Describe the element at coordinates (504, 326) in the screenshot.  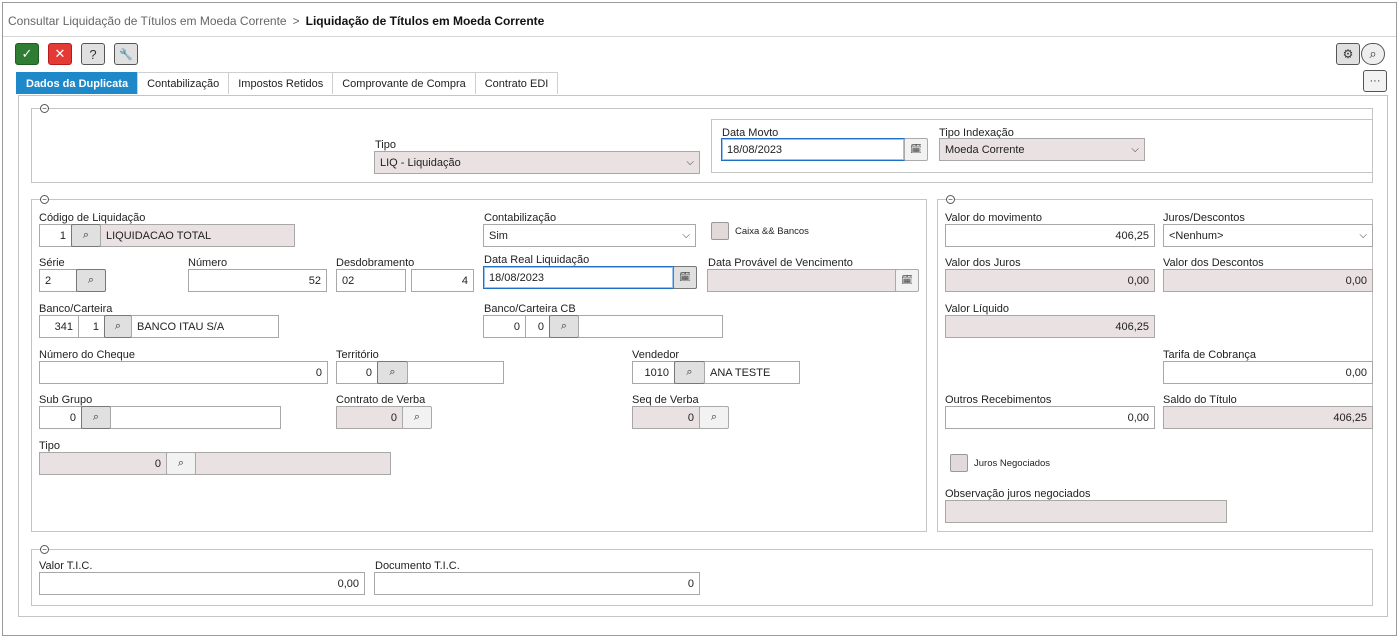
I see `banco-cb-input: 0` at that location.